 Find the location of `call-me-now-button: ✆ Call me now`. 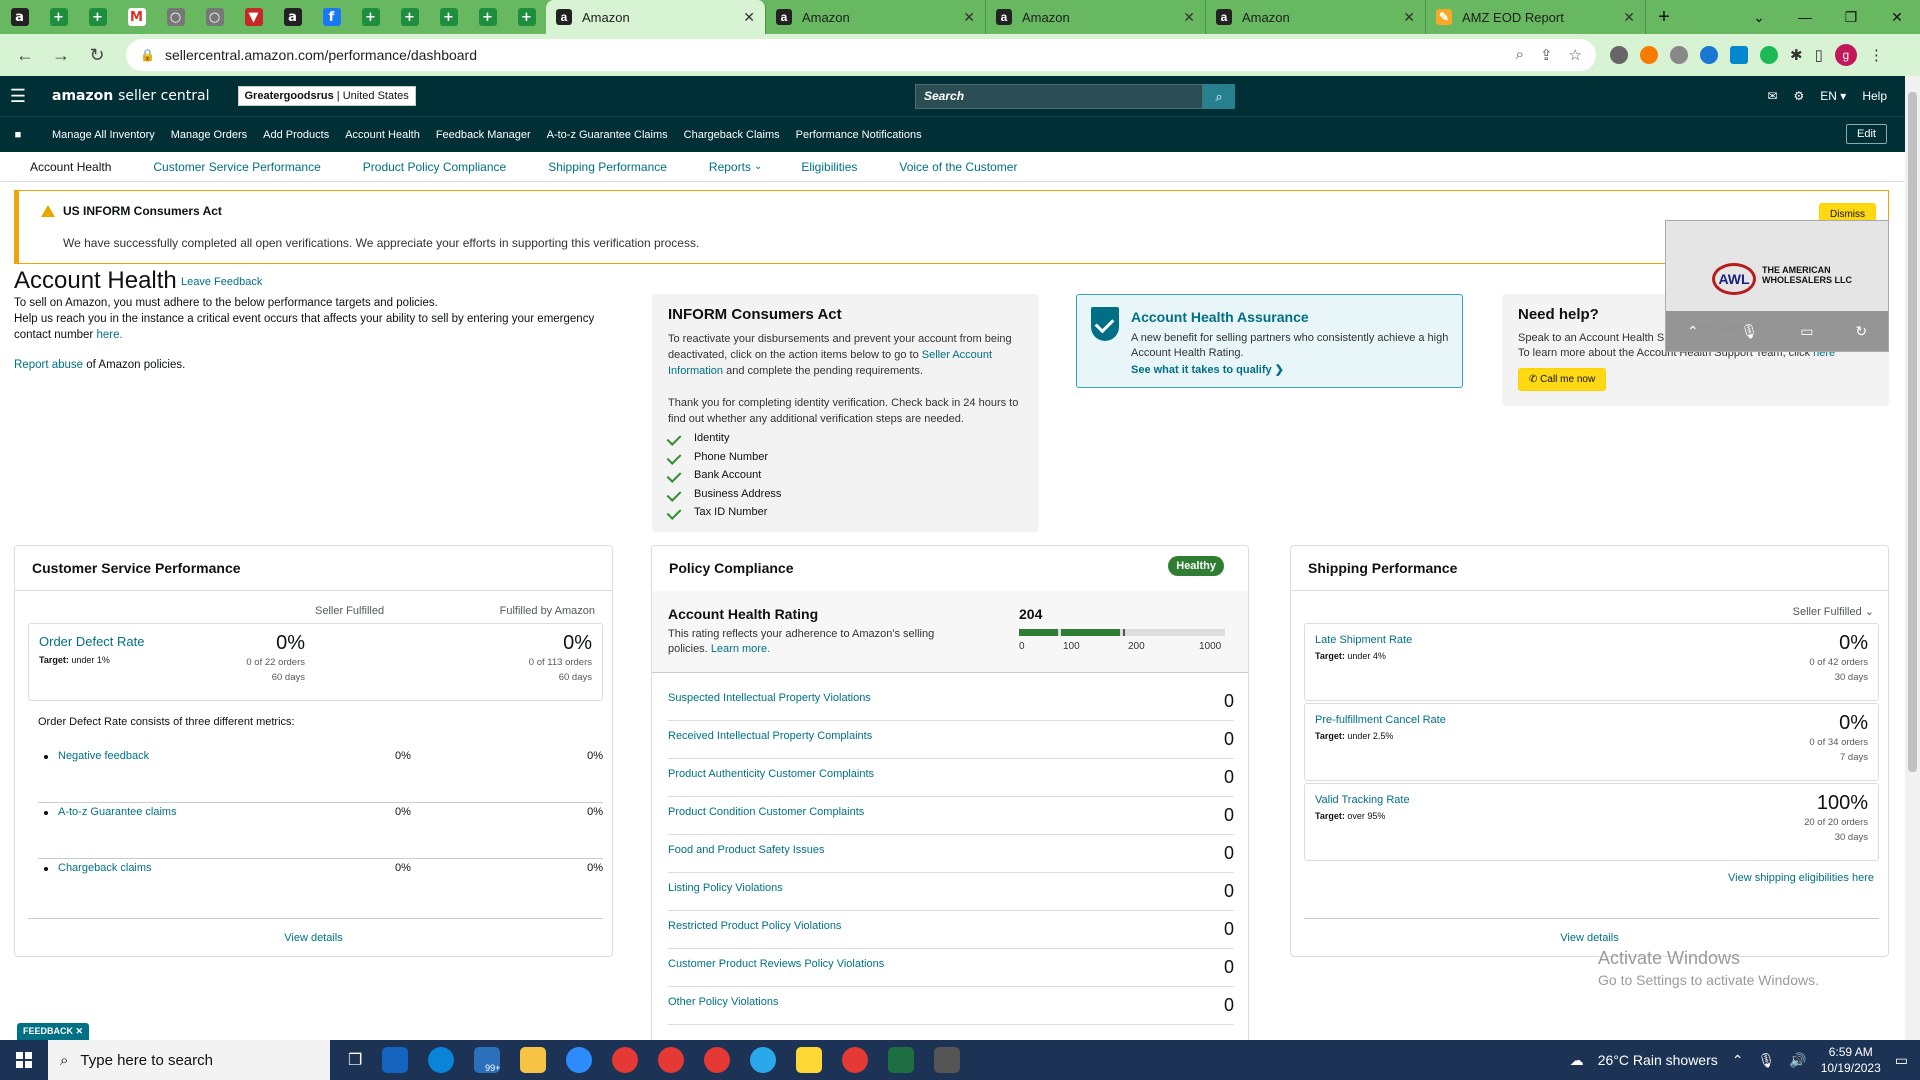

call-me-now-button: ✆ Call me now is located at coordinates (1562, 379).